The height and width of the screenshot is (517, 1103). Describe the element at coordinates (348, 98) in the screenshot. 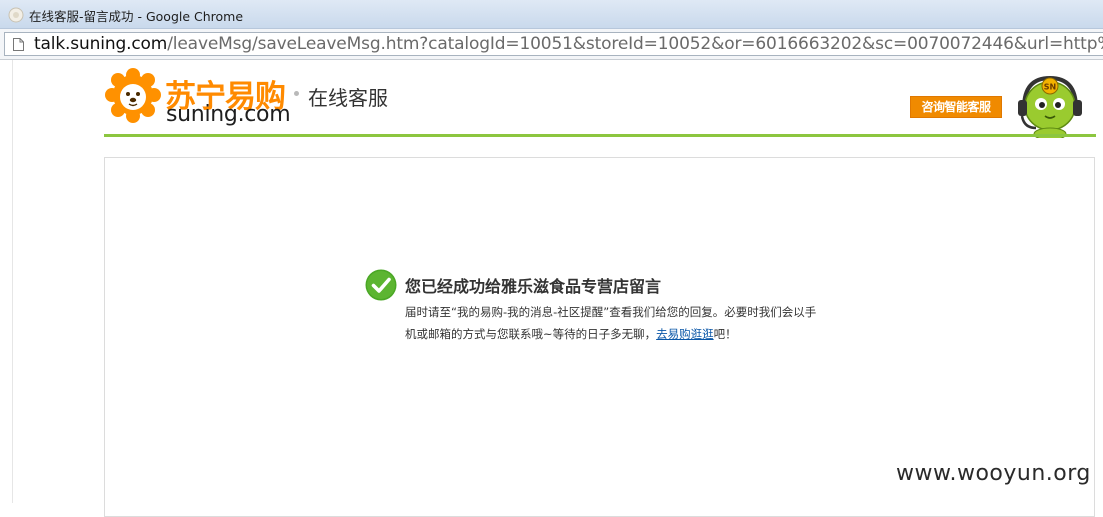

I see `page-title: 在线客服` at that location.